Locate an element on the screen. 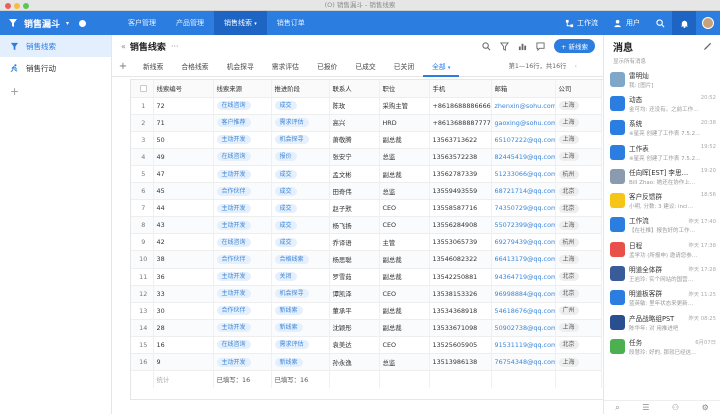  column-header: 线索编号 is located at coordinates (183, 89).